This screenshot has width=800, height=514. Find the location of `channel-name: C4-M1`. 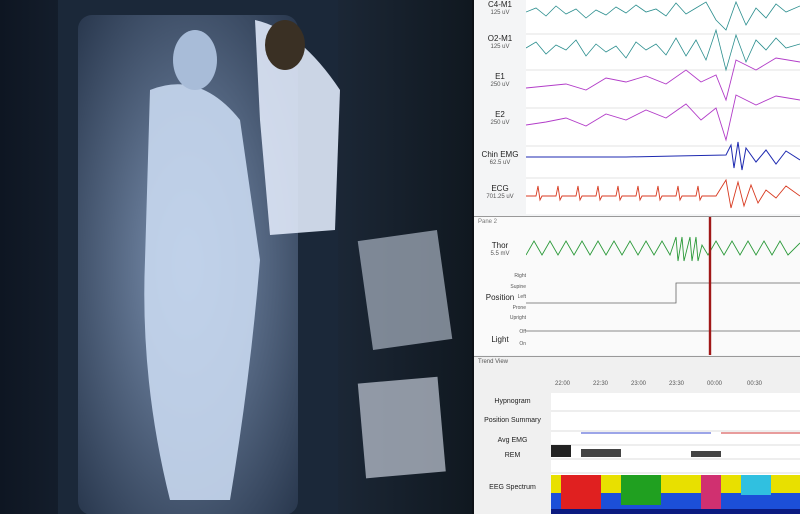

channel-name: C4-M1 is located at coordinates (499, 4).